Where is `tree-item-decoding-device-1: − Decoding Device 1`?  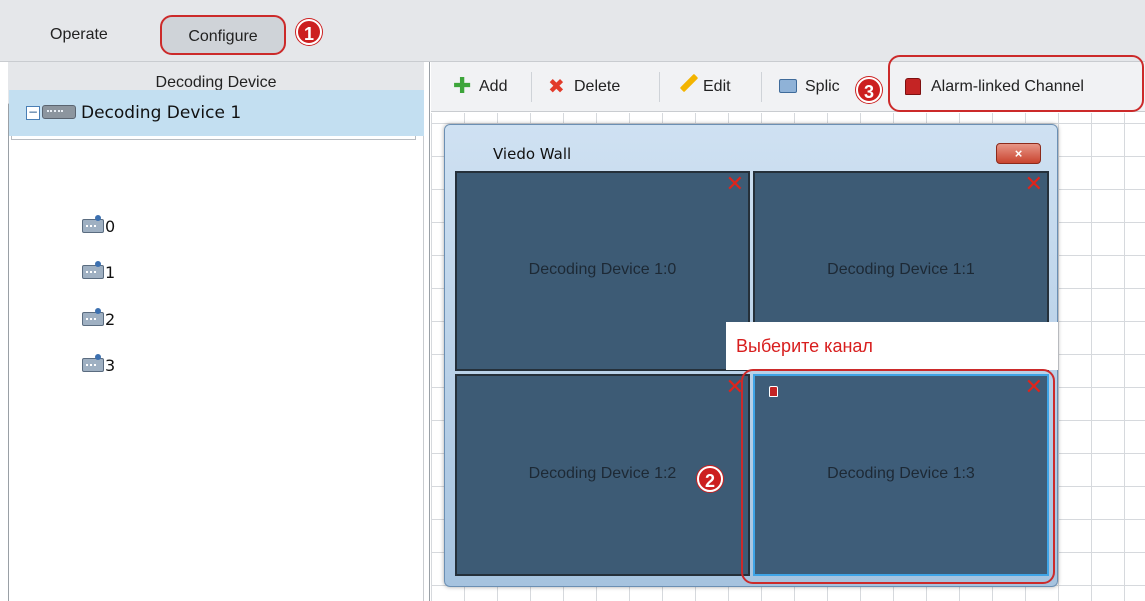 tree-item-decoding-device-1: − Decoding Device 1 is located at coordinates (216, 113).